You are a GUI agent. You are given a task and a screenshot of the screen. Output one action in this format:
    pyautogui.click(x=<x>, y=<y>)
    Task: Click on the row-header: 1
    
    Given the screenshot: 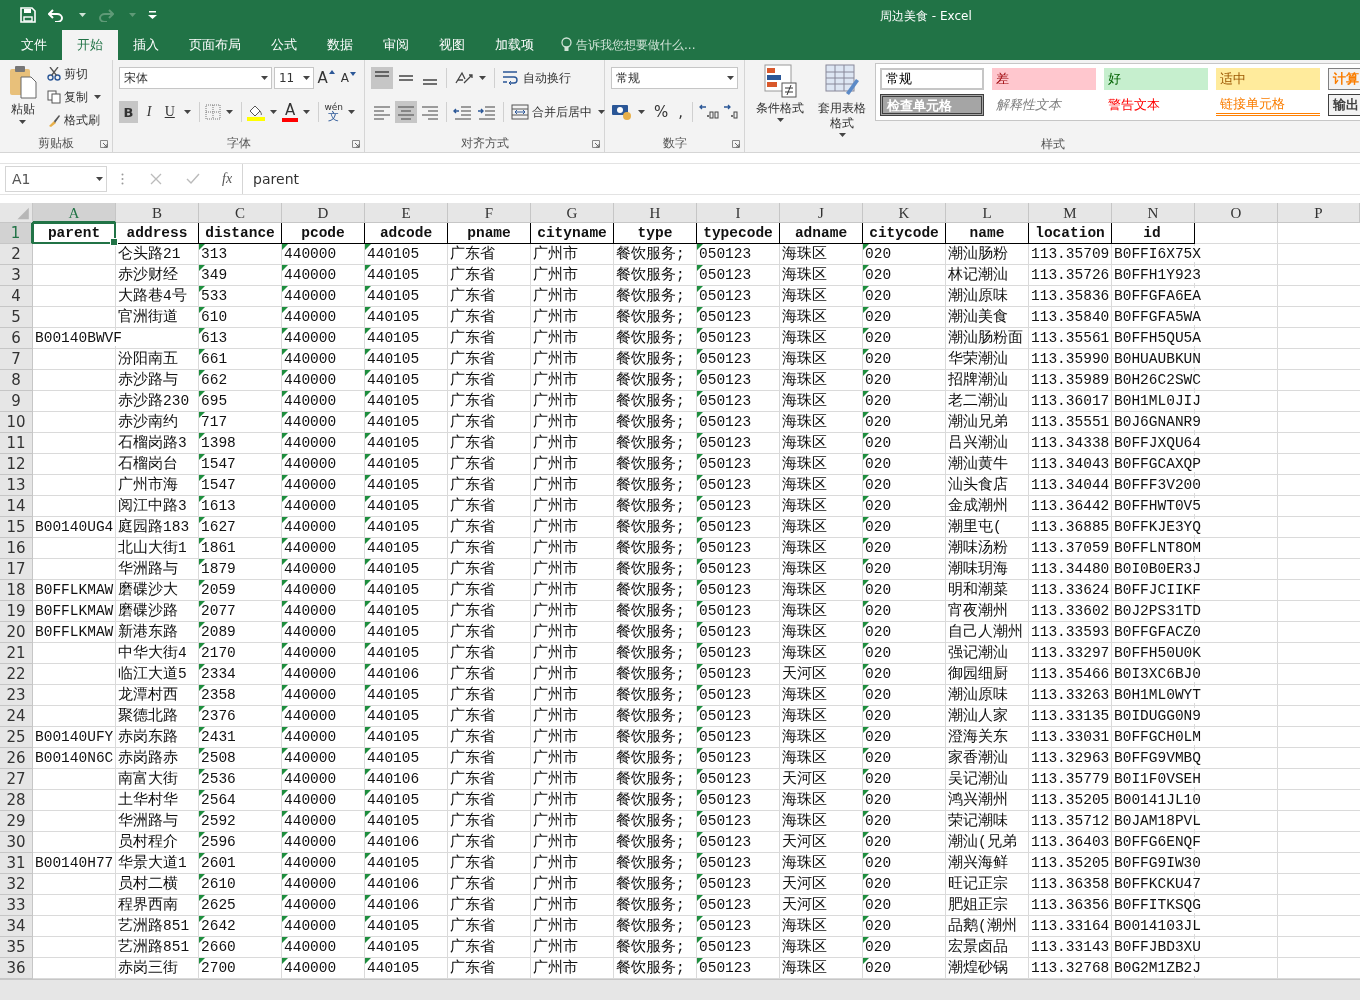 What is the action you would take?
    pyautogui.click(x=16, y=233)
    